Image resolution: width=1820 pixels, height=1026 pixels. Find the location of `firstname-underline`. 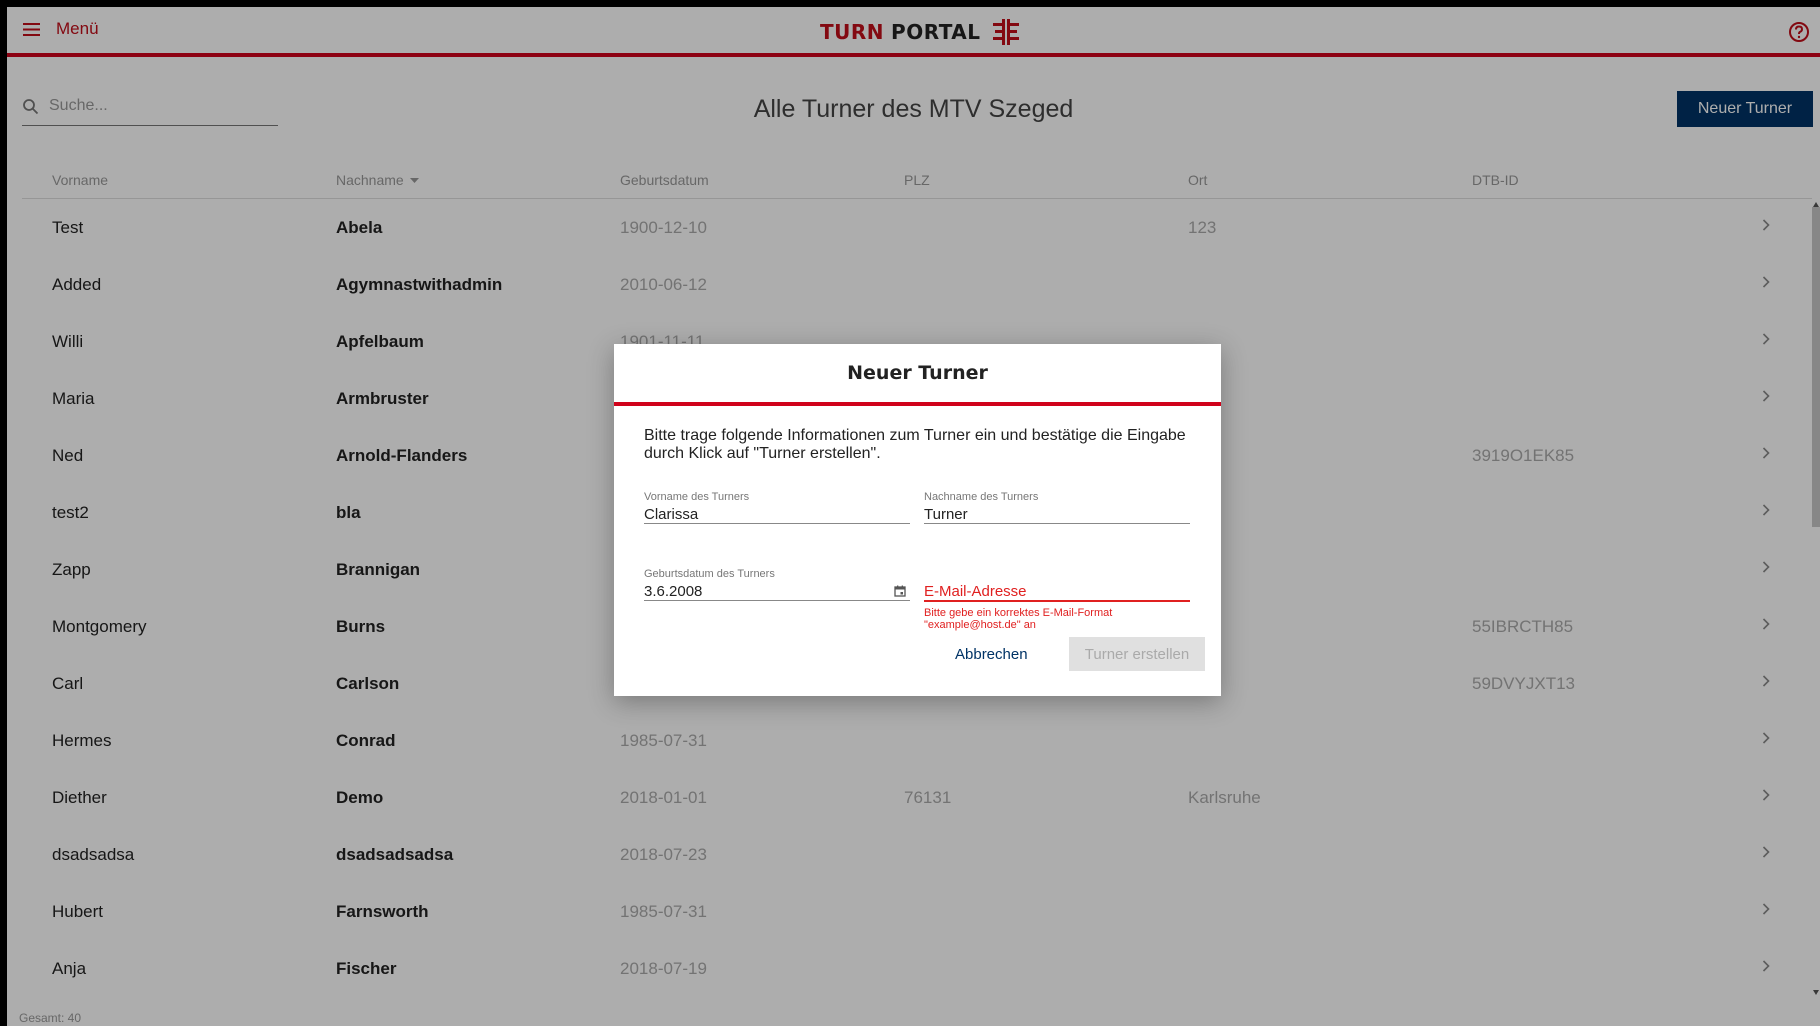

firstname-underline is located at coordinates (777, 523).